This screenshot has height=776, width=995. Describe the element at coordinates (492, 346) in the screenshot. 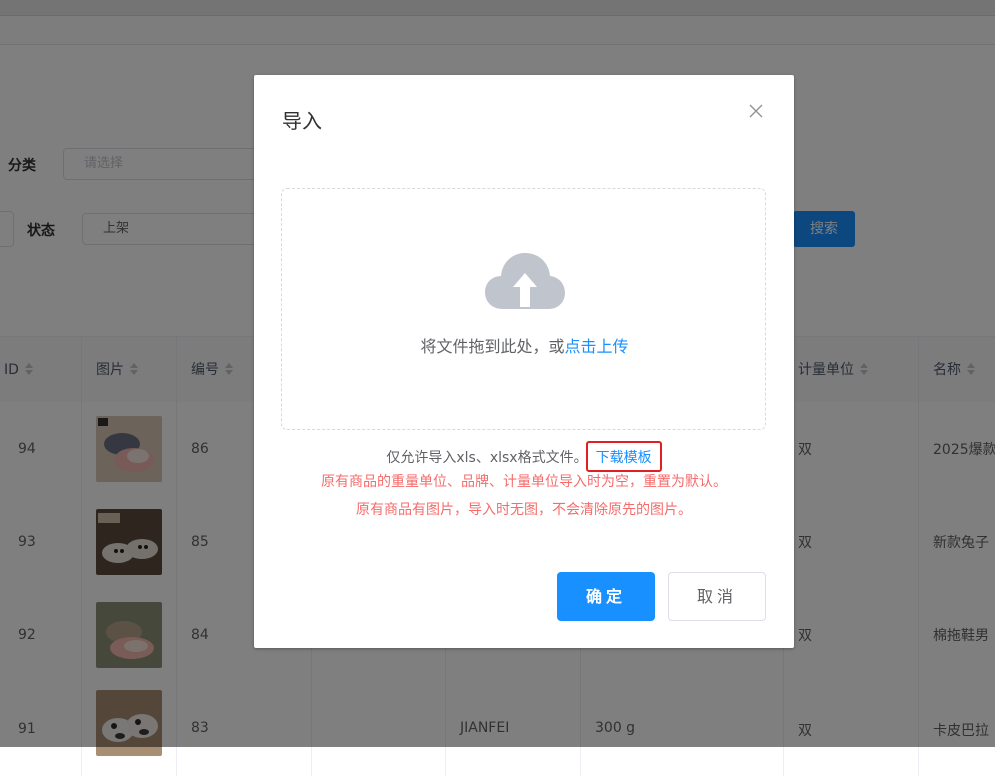

I see `drag-text: 将文件拖到此处，或` at that location.